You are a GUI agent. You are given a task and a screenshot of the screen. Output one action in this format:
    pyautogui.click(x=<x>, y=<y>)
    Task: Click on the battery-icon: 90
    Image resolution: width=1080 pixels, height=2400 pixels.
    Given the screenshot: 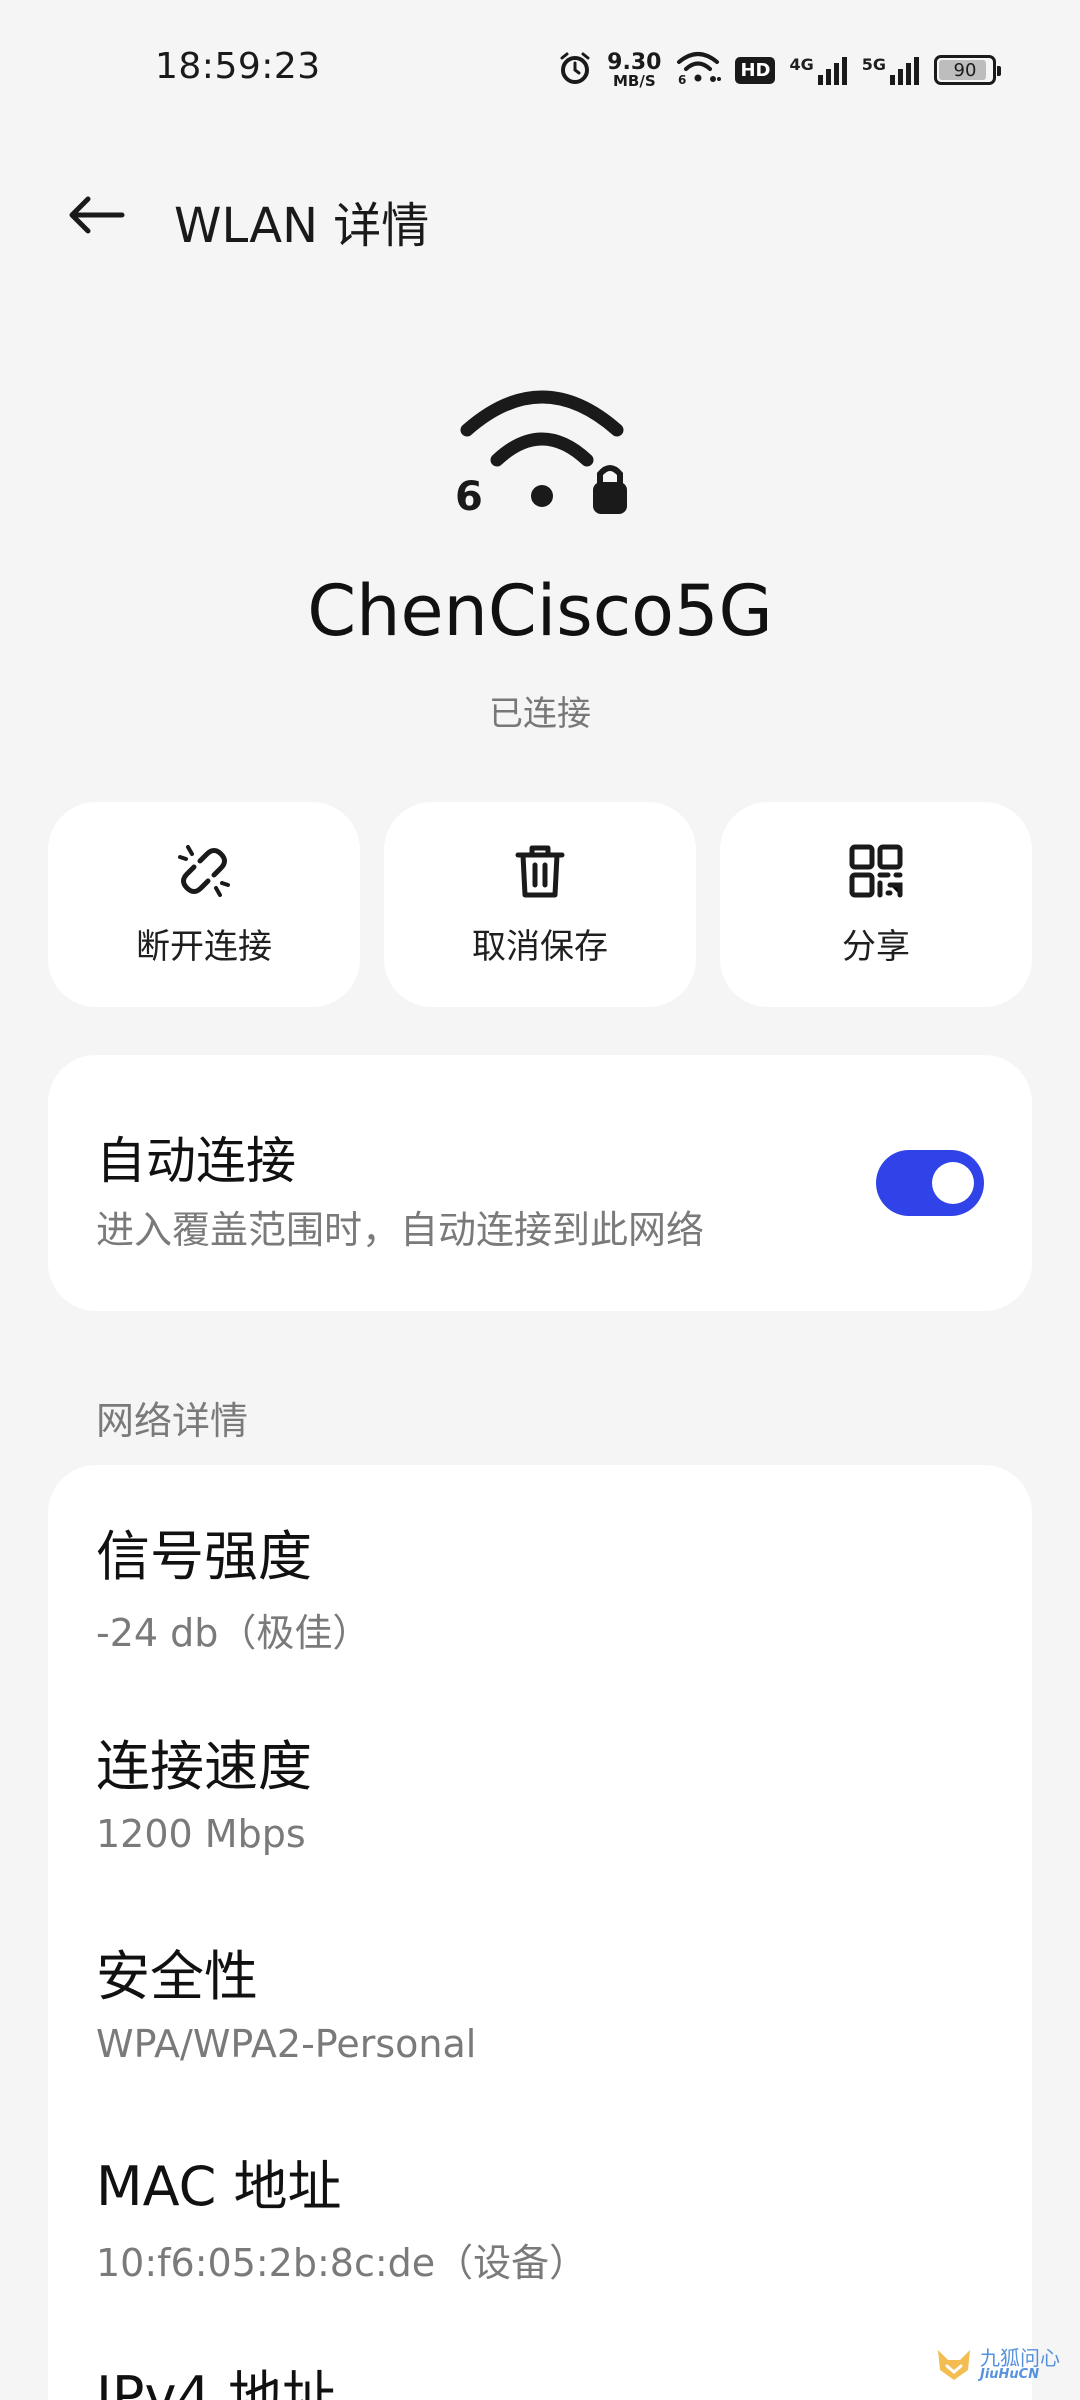 What is the action you would take?
    pyautogui.click(x=967, y=70)
    